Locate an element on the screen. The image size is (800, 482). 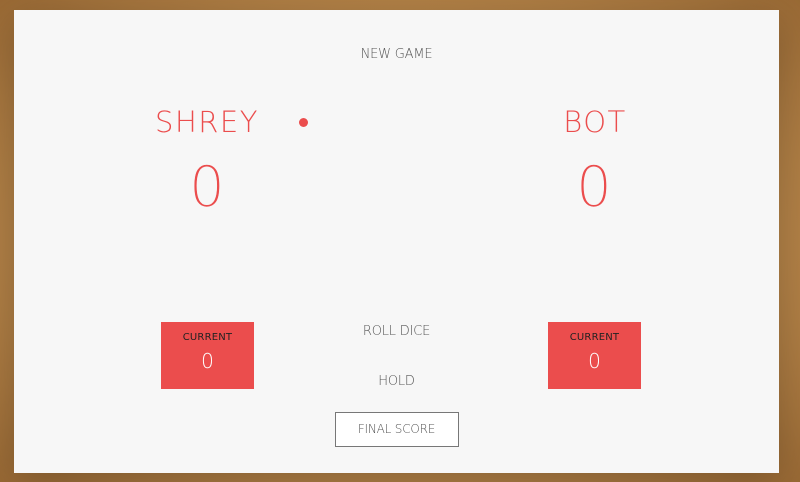
player-0-score: 0 is located at coordinates (207, 187).